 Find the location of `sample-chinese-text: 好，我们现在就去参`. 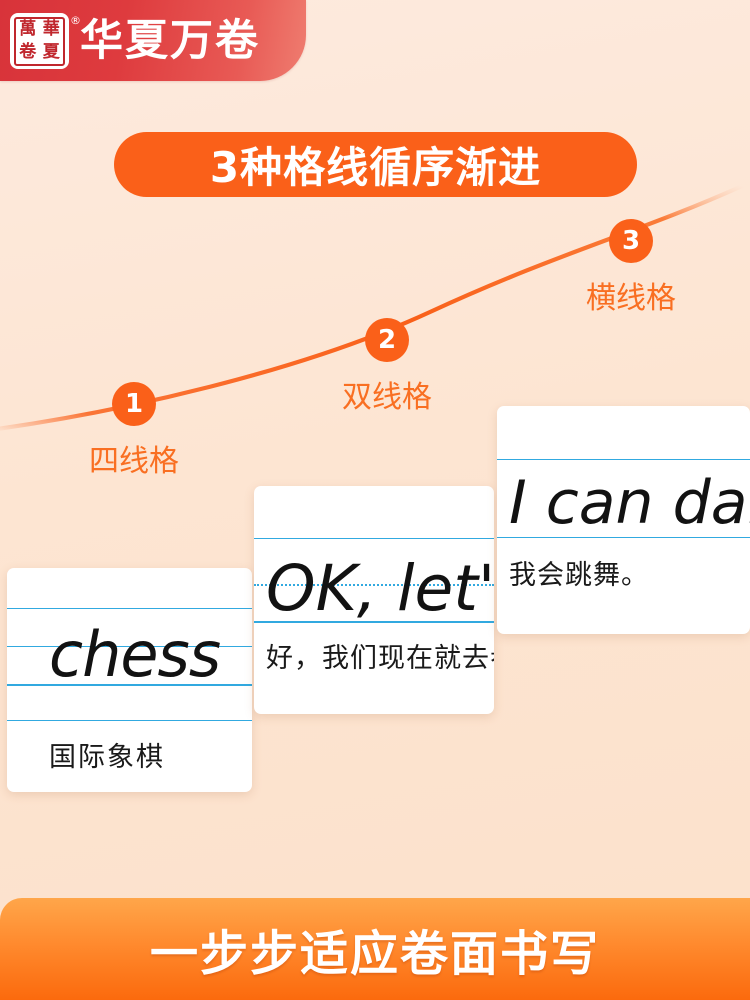

sample-chinese-text: 好，我们现在就去参 is located at coordinates (380, 658).